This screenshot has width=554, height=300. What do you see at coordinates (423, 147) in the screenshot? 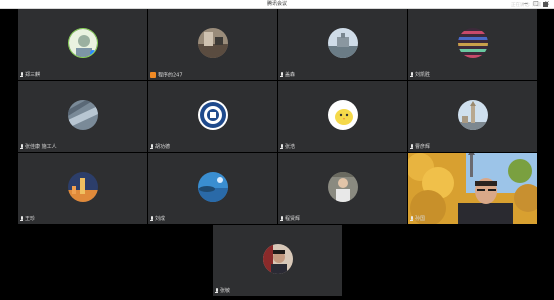
I see `participant-name: 曹彦辉` at bounding box center [423, 147].